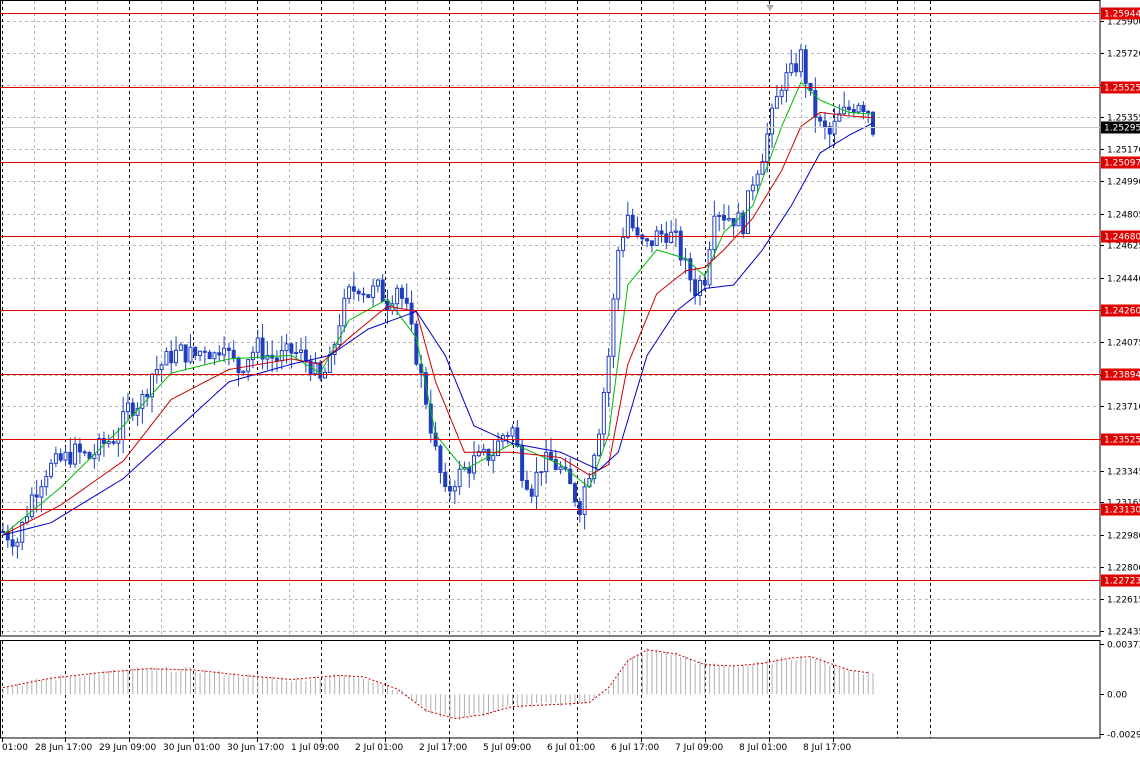 This screenshot has height=758, width=1140. I want to click on price-tick-label: 1.25720, so click(1123, 55).